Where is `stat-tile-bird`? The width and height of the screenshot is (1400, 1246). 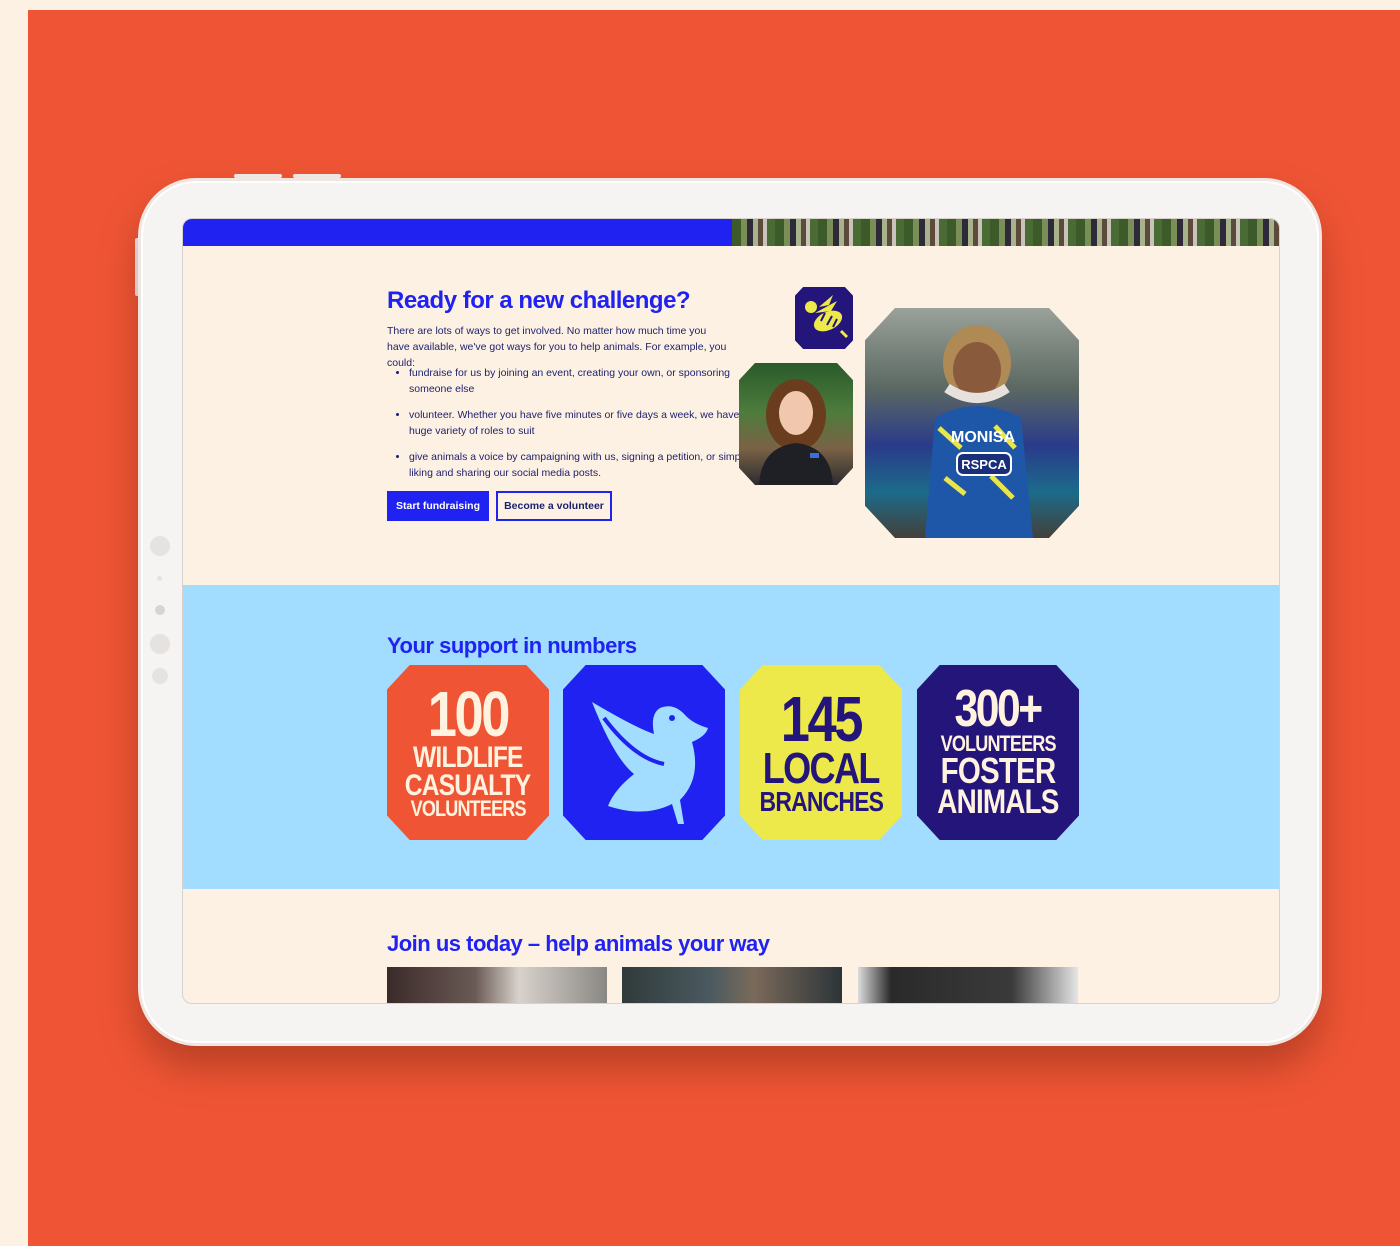
stat-tile-bird is located at coordinates (644, 752).